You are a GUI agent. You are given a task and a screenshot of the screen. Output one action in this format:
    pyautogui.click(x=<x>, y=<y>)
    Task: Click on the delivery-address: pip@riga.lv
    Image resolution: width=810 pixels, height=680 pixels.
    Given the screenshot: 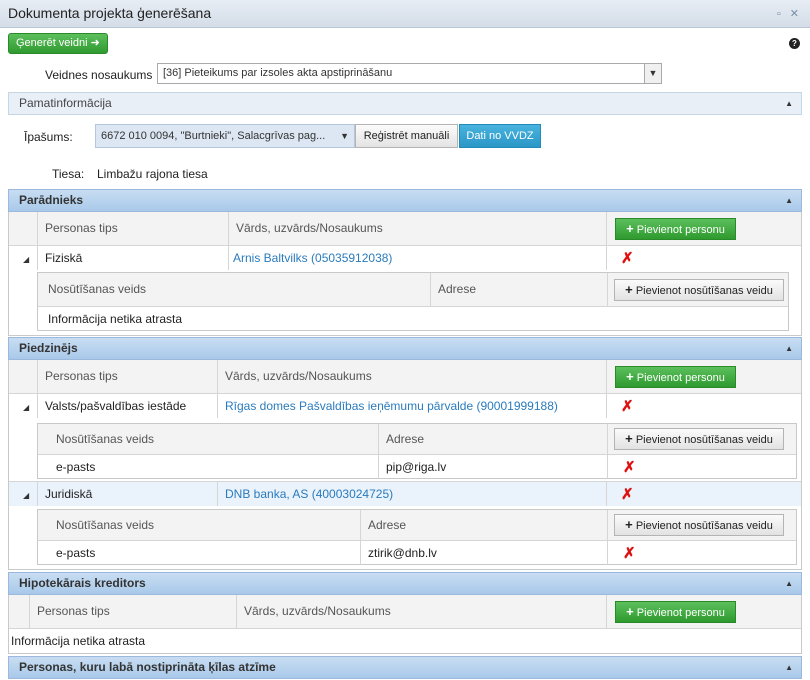 What is the action you would take?
    pyautogui.click(x=416, y=467)
    